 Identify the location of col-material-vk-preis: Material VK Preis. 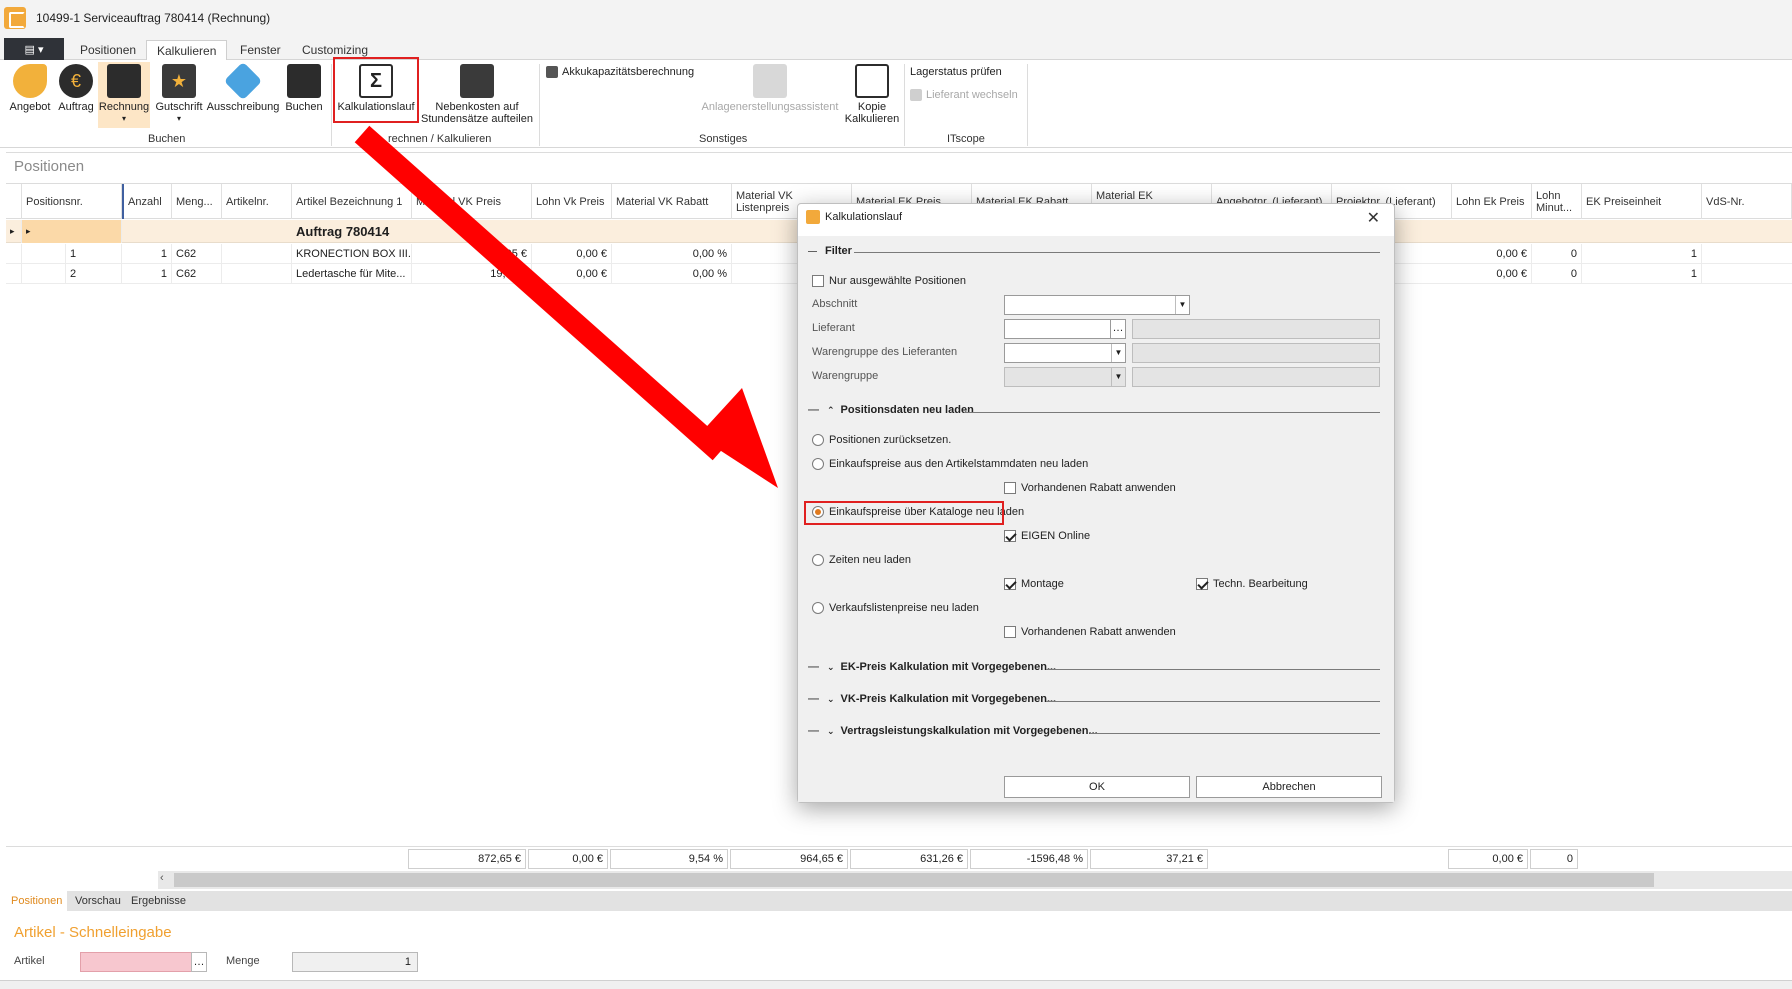
(472, 201).